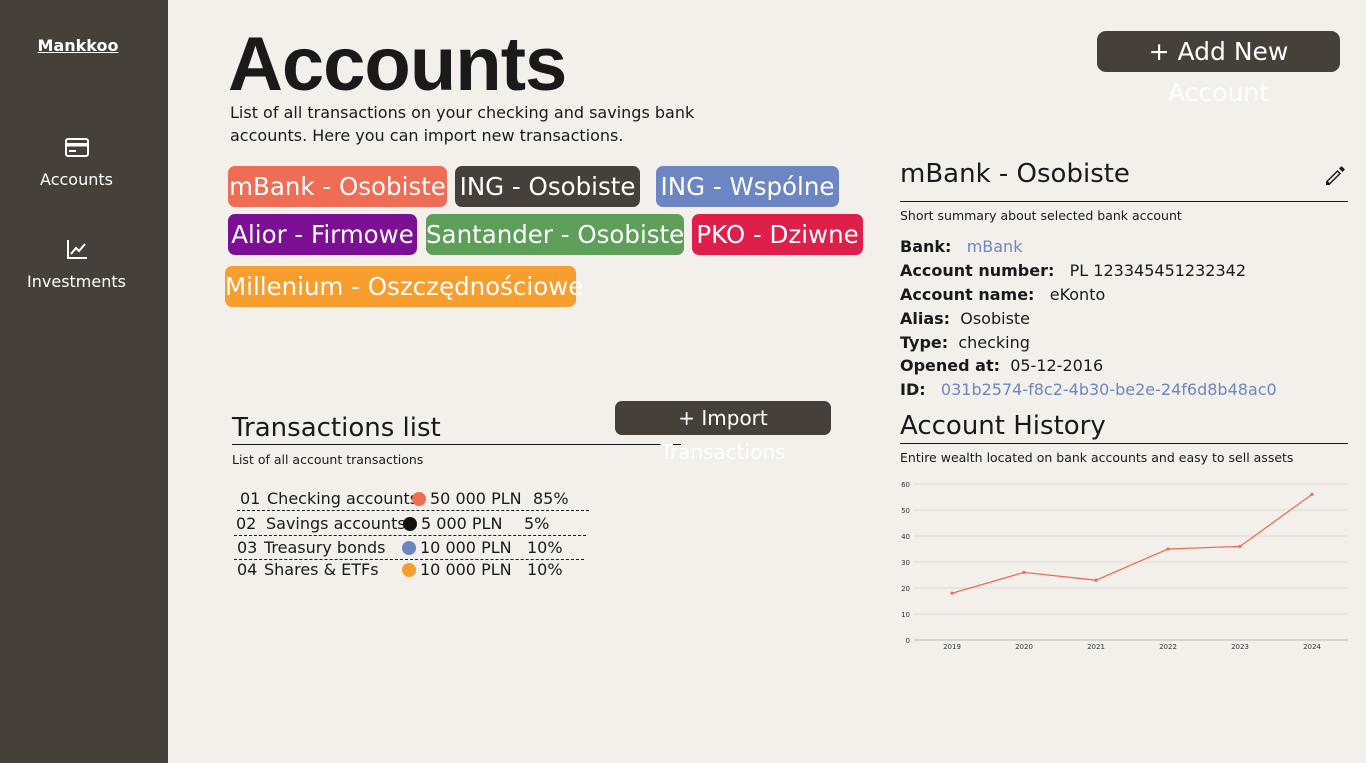  Describe the element at coordinates (76, 249) in the screenshot. I see `chart-line-icon` at that location.